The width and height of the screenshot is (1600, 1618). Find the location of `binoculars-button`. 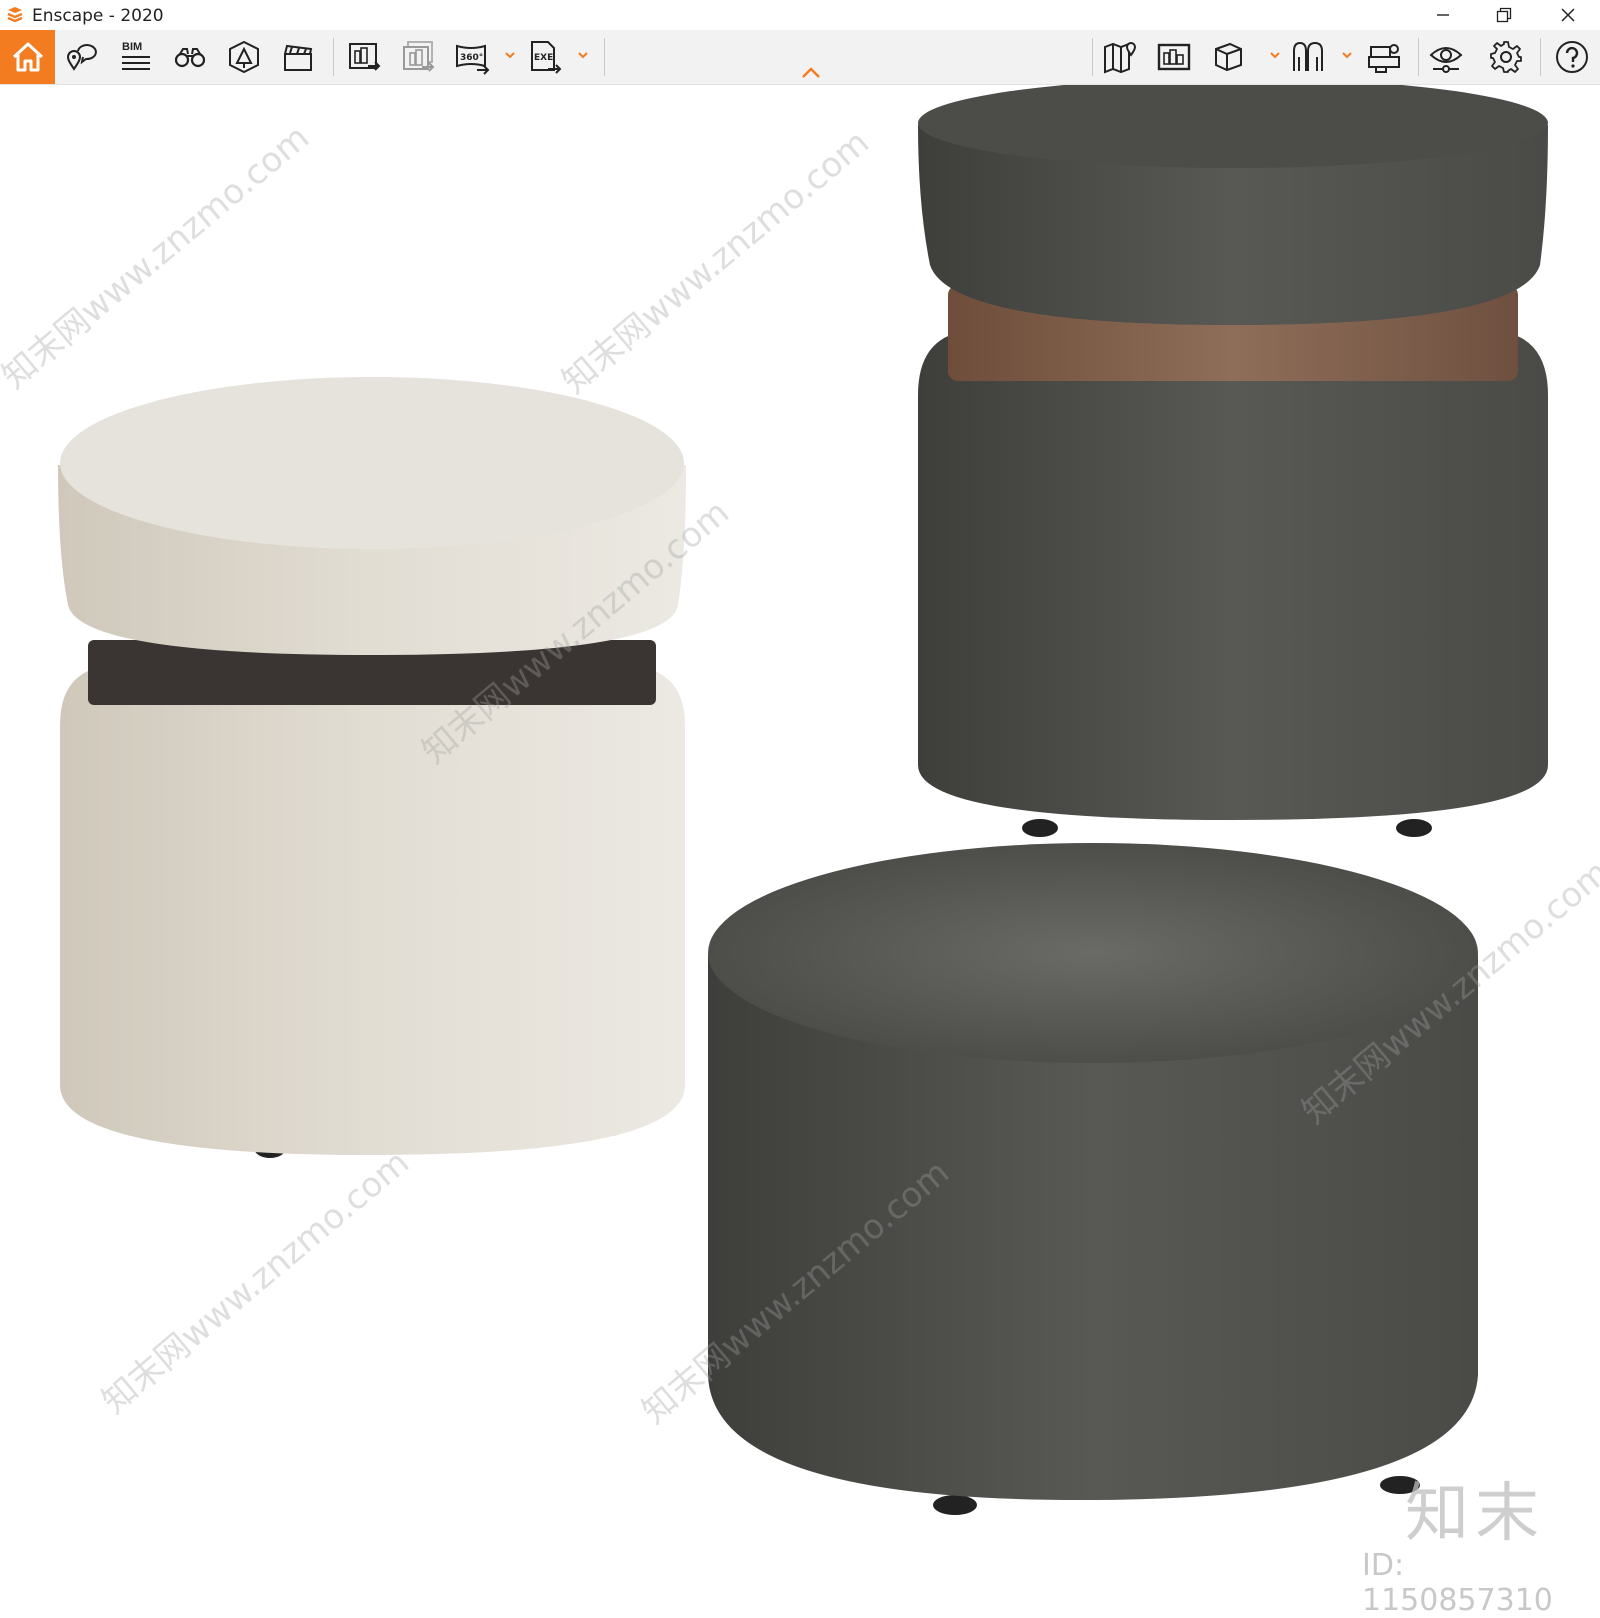

binoculars-button is located at coordinates (190, 57).